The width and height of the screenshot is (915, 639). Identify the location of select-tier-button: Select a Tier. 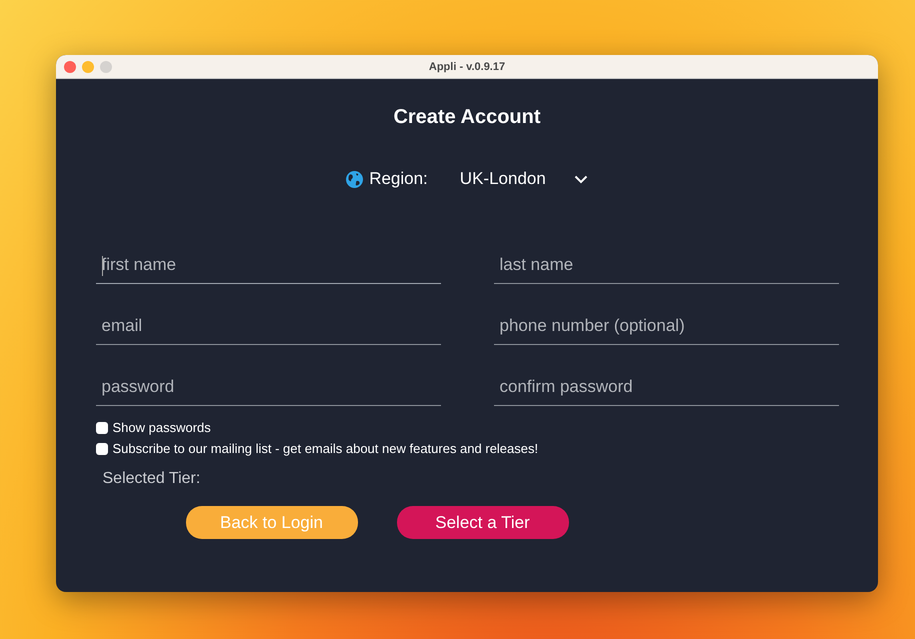
(482, 522).